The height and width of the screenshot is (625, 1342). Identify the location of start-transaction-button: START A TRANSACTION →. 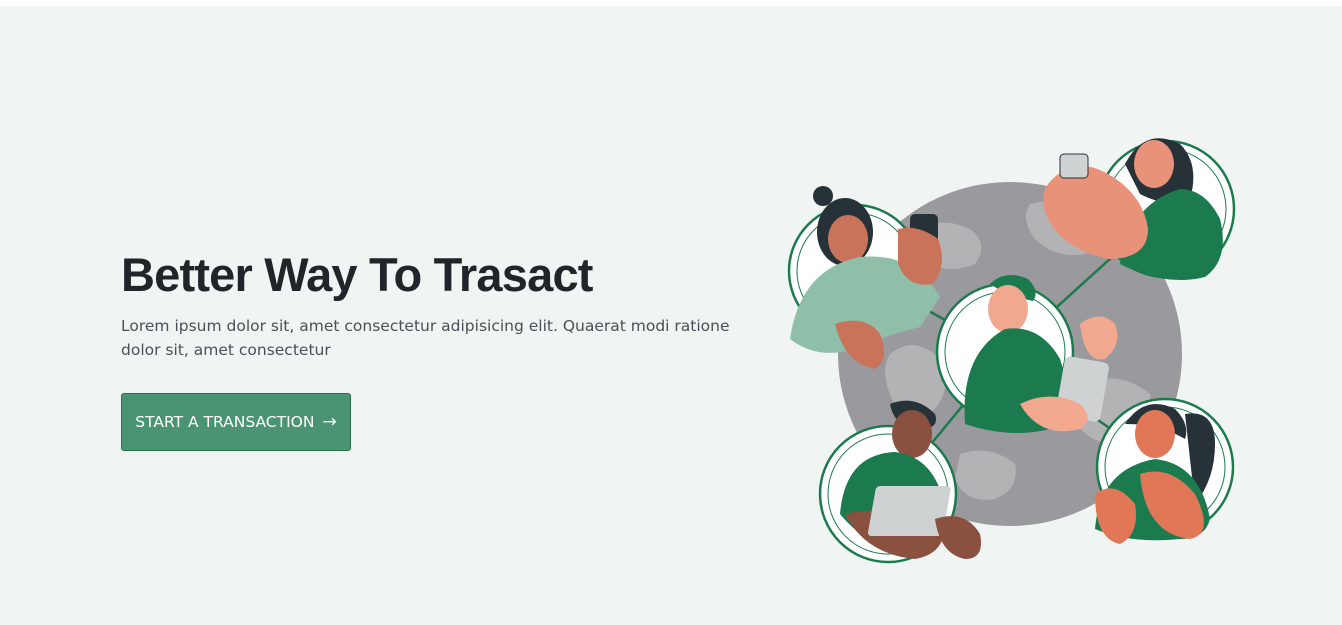
(236, 422).